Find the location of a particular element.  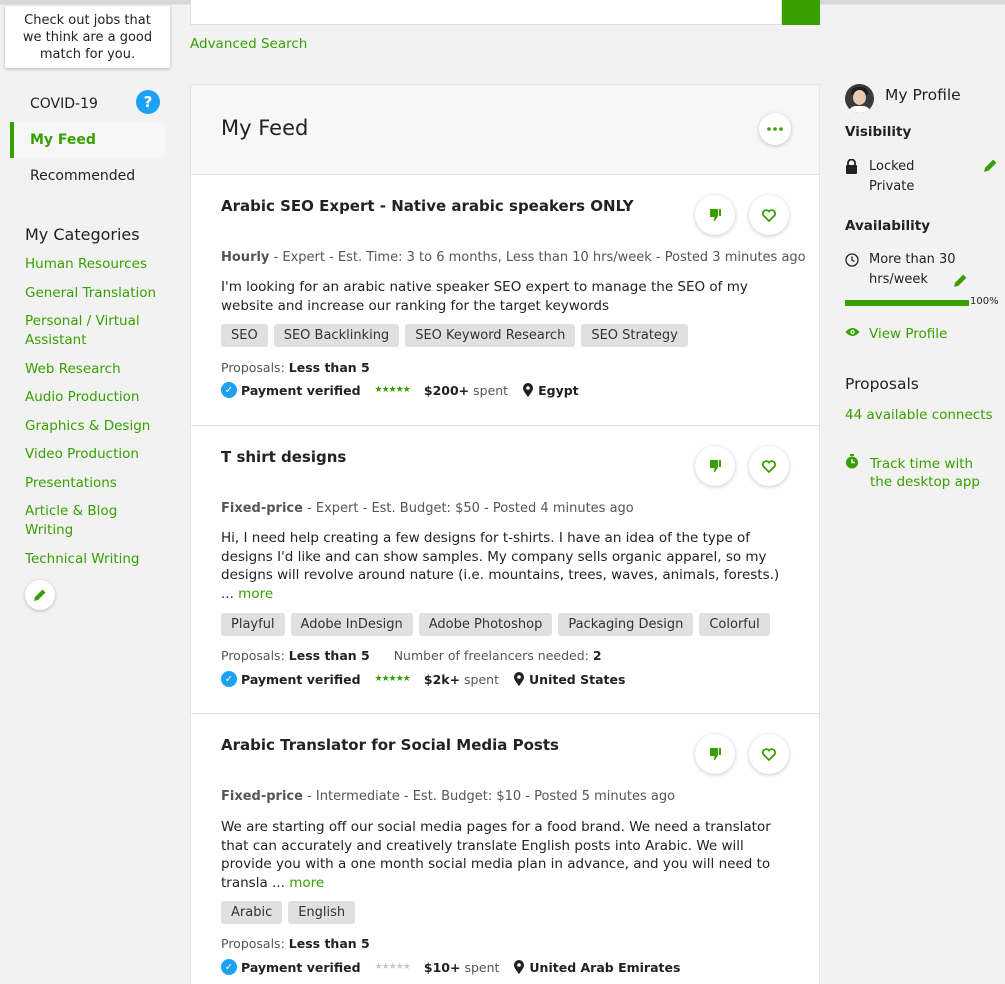

advanced-search-link: Advanced Search is located at coordinates (248, 44).